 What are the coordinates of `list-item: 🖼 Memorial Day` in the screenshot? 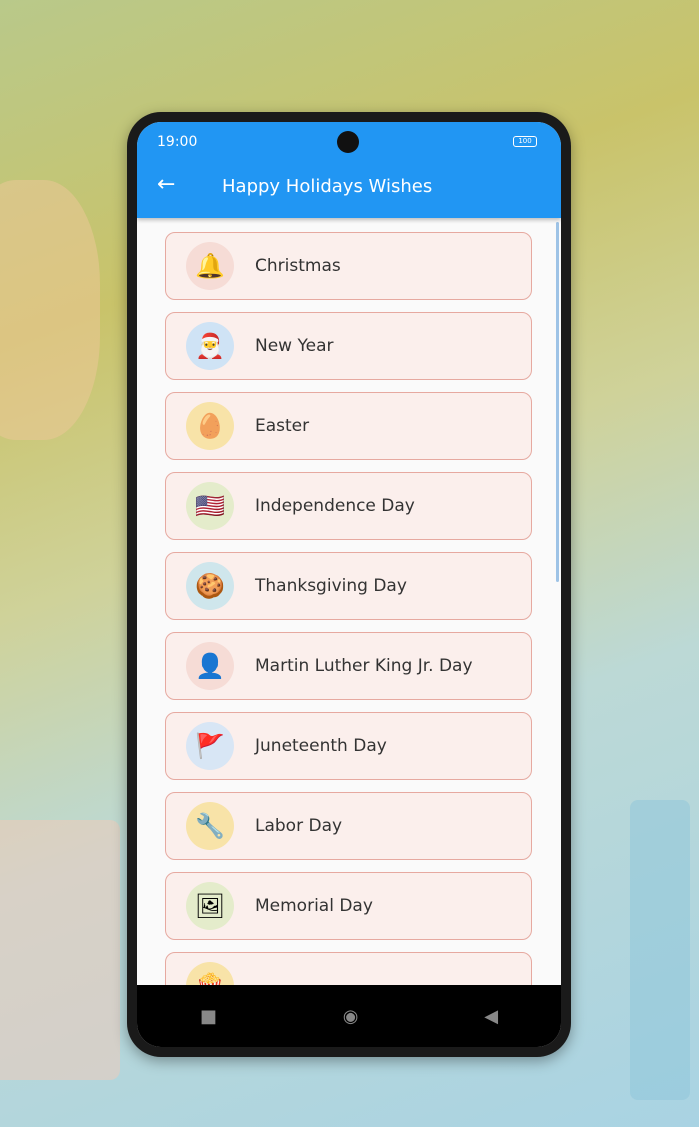 It's located at (348, 906).